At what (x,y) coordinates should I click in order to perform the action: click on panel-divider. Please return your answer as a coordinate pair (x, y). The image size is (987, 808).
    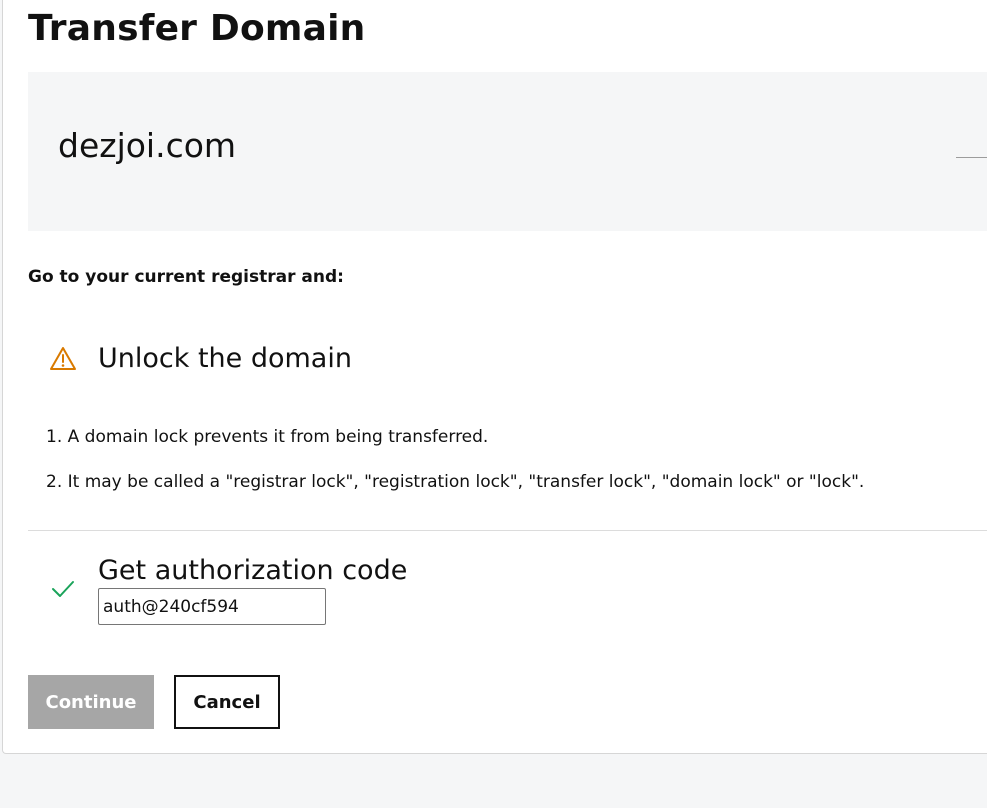
    Looking at the image, I should click on (971, 157).